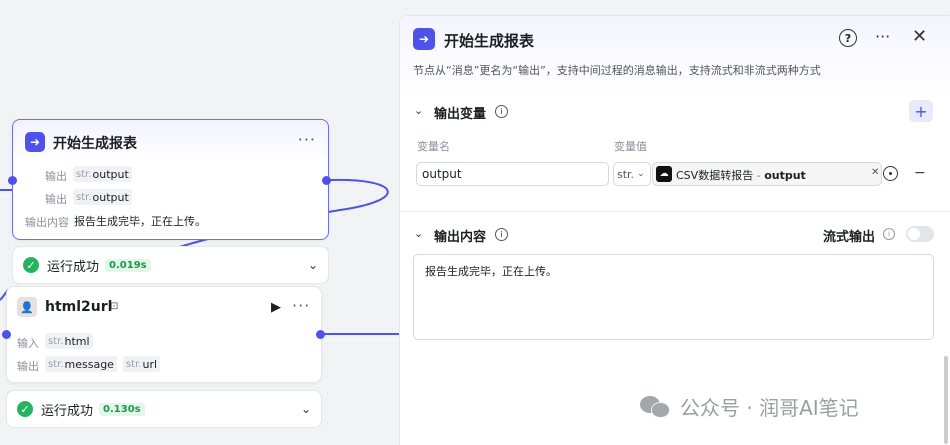  Describe the element at coordinates (848, 38) in the screenshot. I see `help-icon: ?` at that location.